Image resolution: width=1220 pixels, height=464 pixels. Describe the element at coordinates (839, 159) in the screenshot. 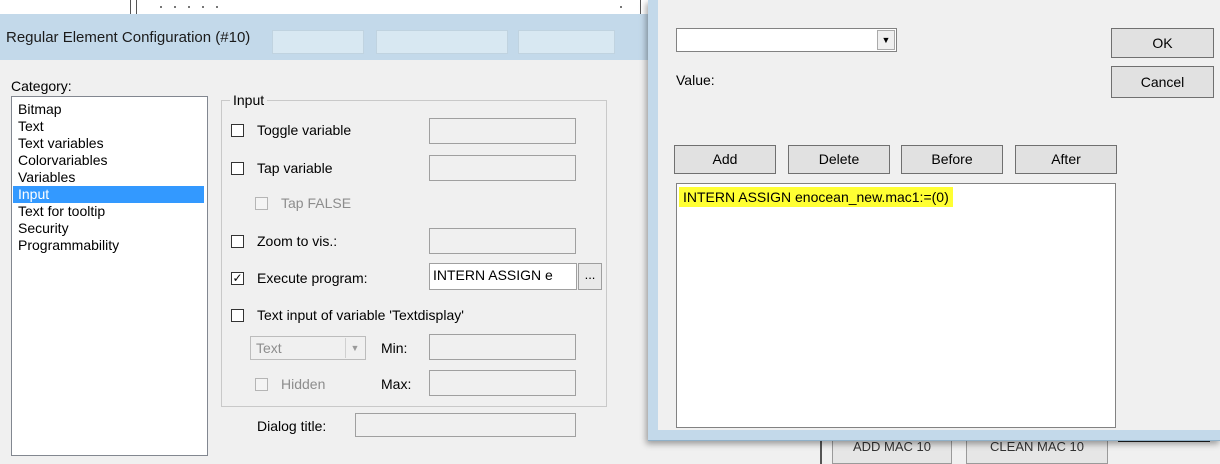

I see `delete-button: Delete` at that location.